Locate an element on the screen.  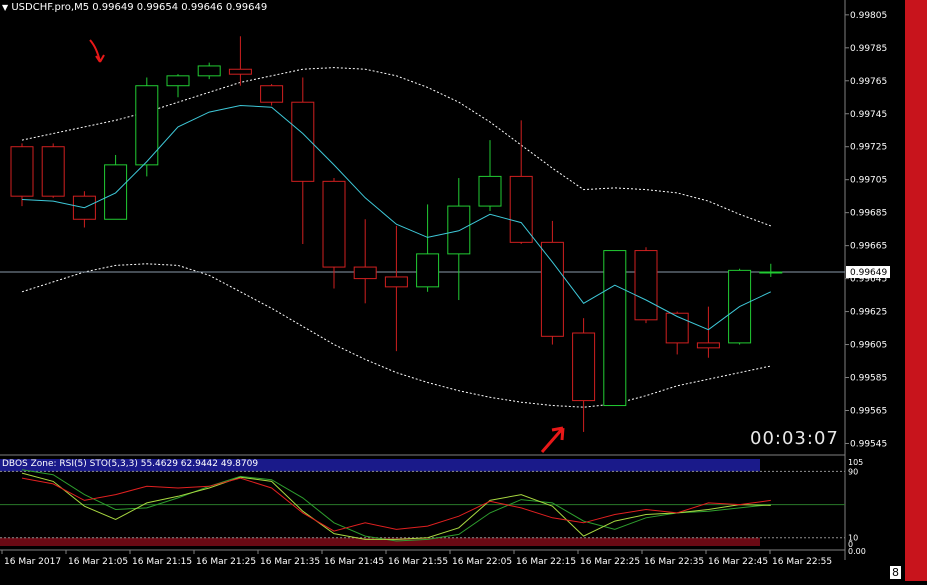
current-price-label: 0.99649 is located at coordinates (868, 273).